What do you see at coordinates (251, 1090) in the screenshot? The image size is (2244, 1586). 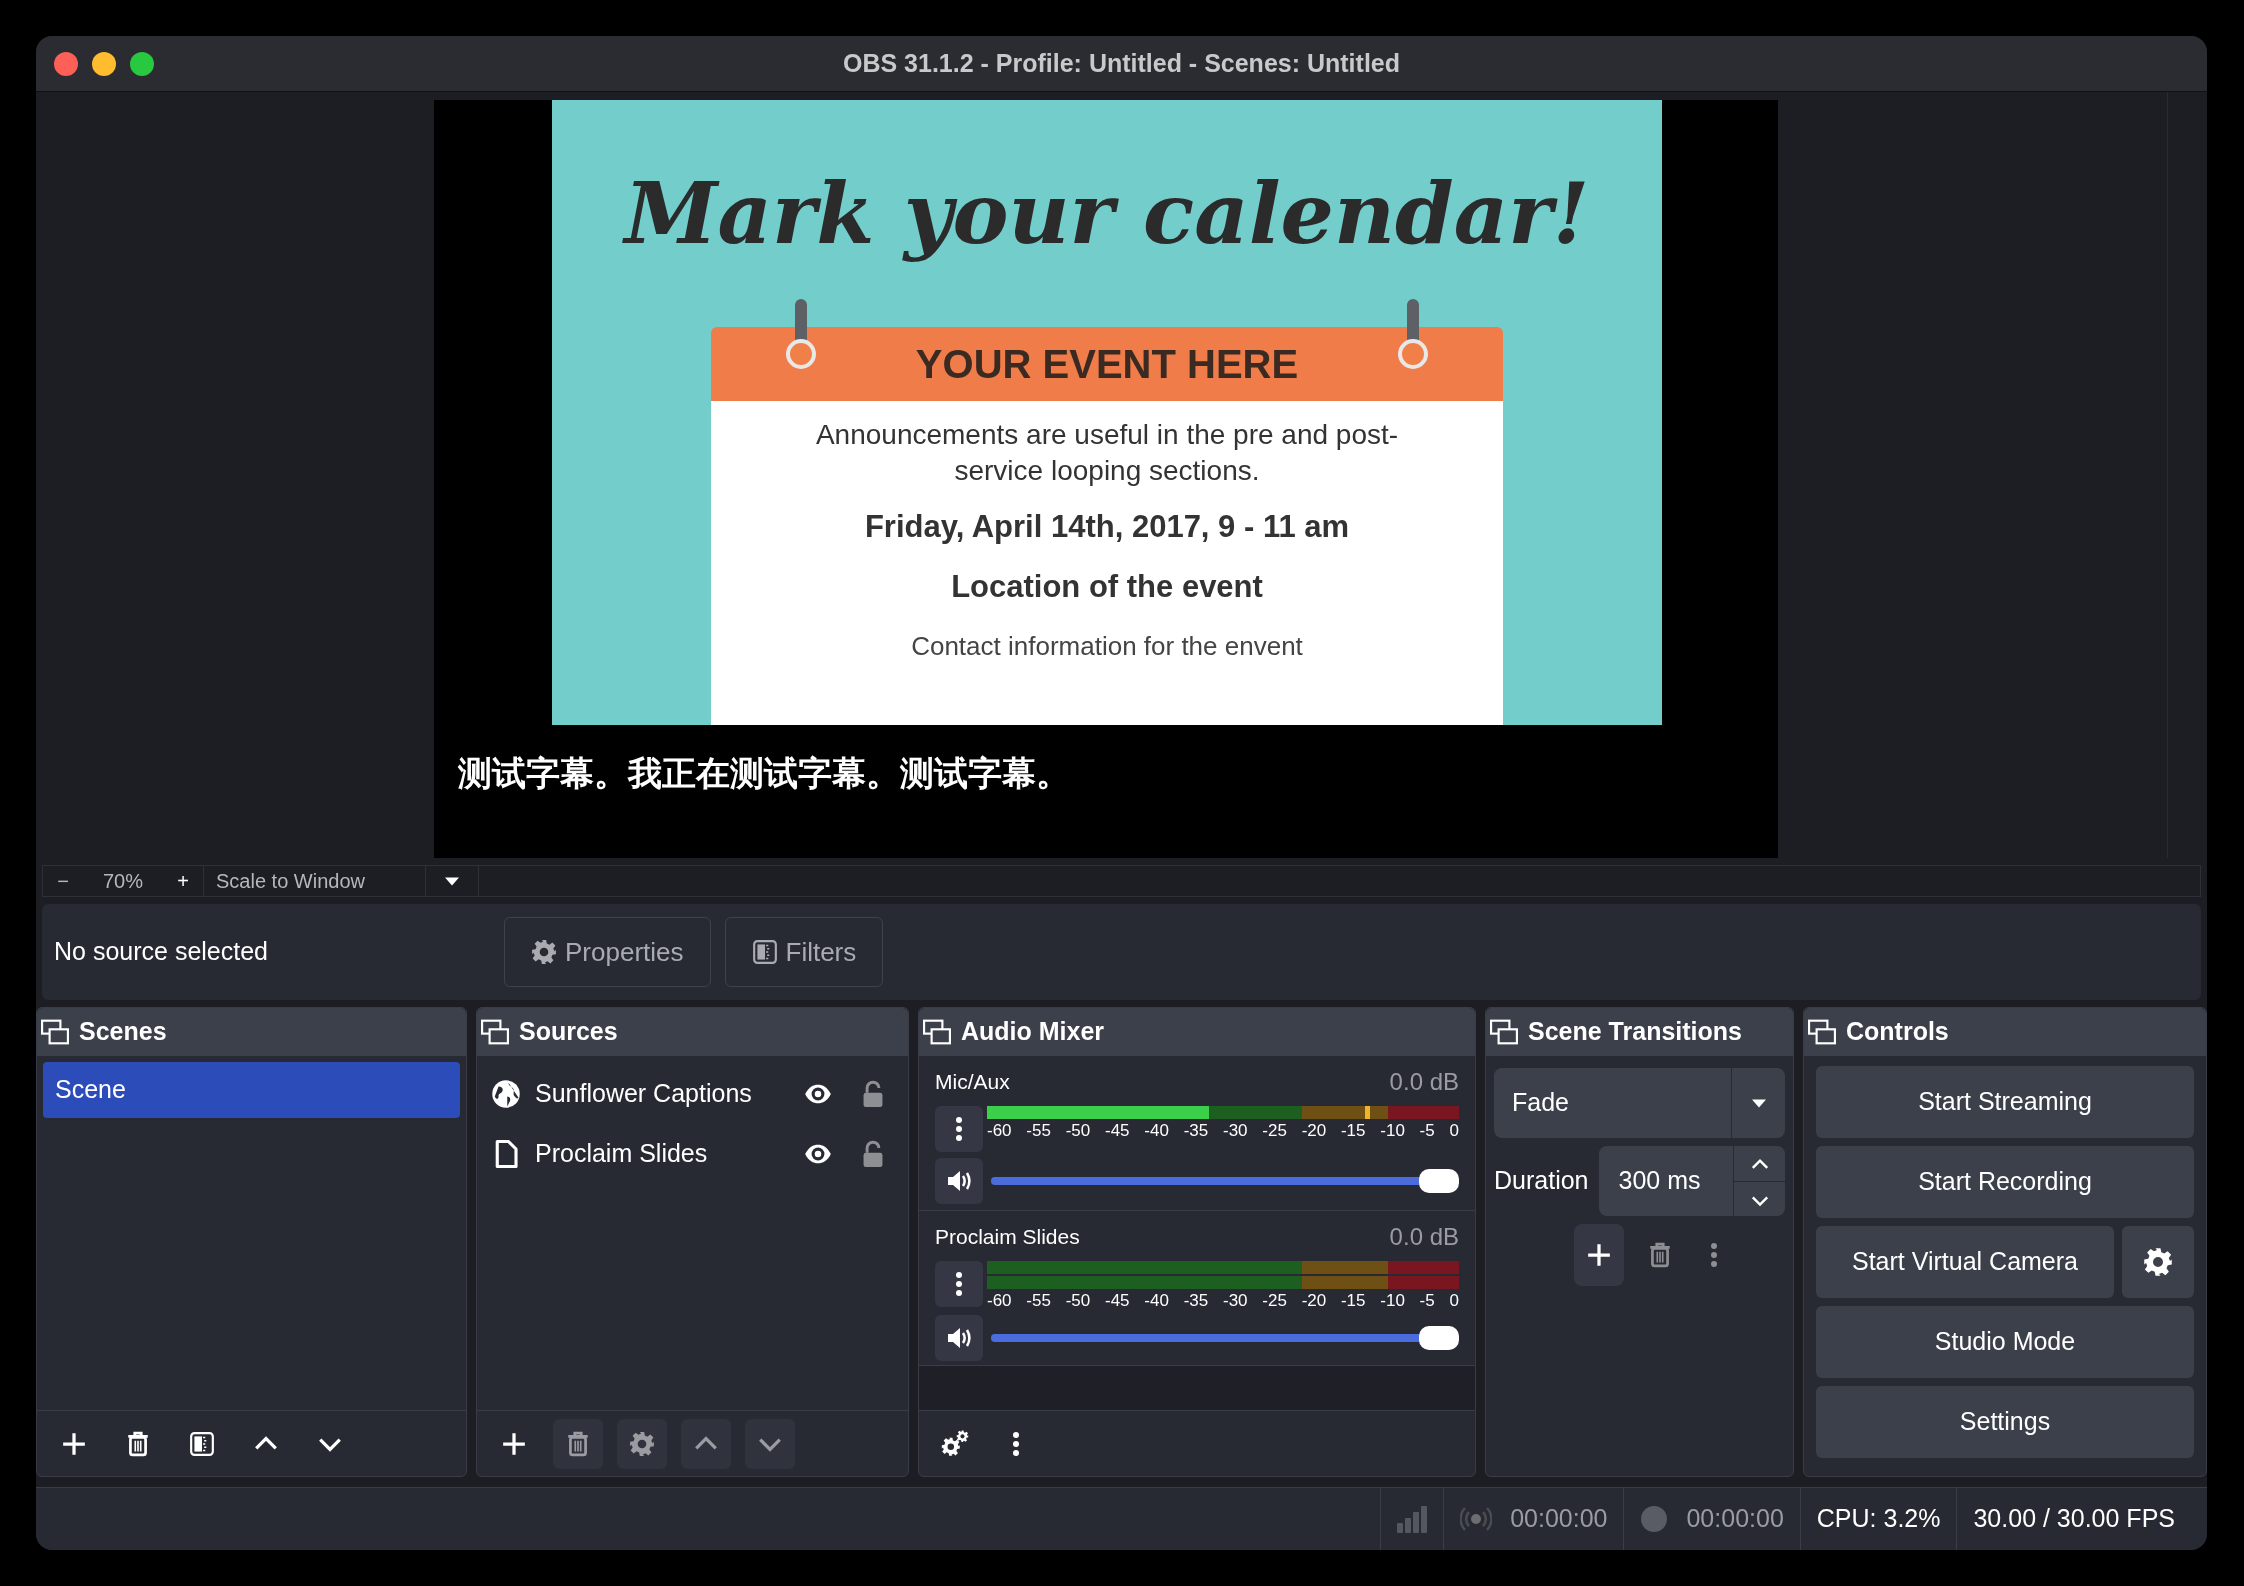 I see `scene-item: Scene` at bounding box center [251, 1090].